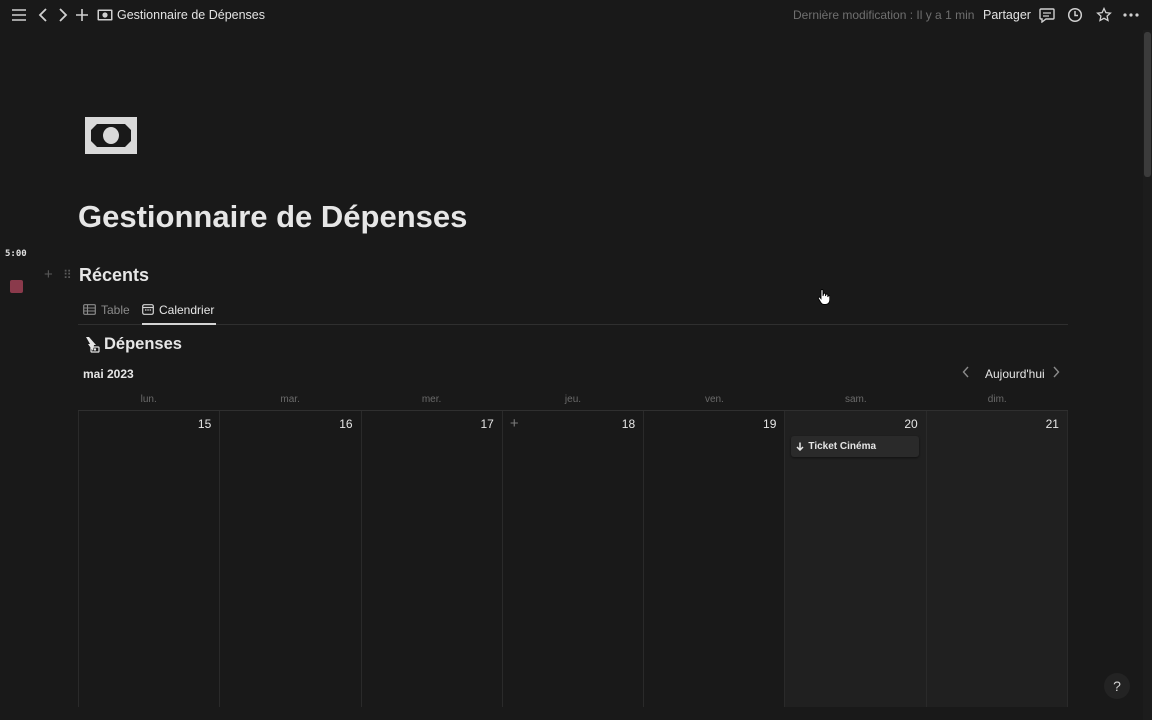  I want to click on new-page-icon, so click(82, 15).